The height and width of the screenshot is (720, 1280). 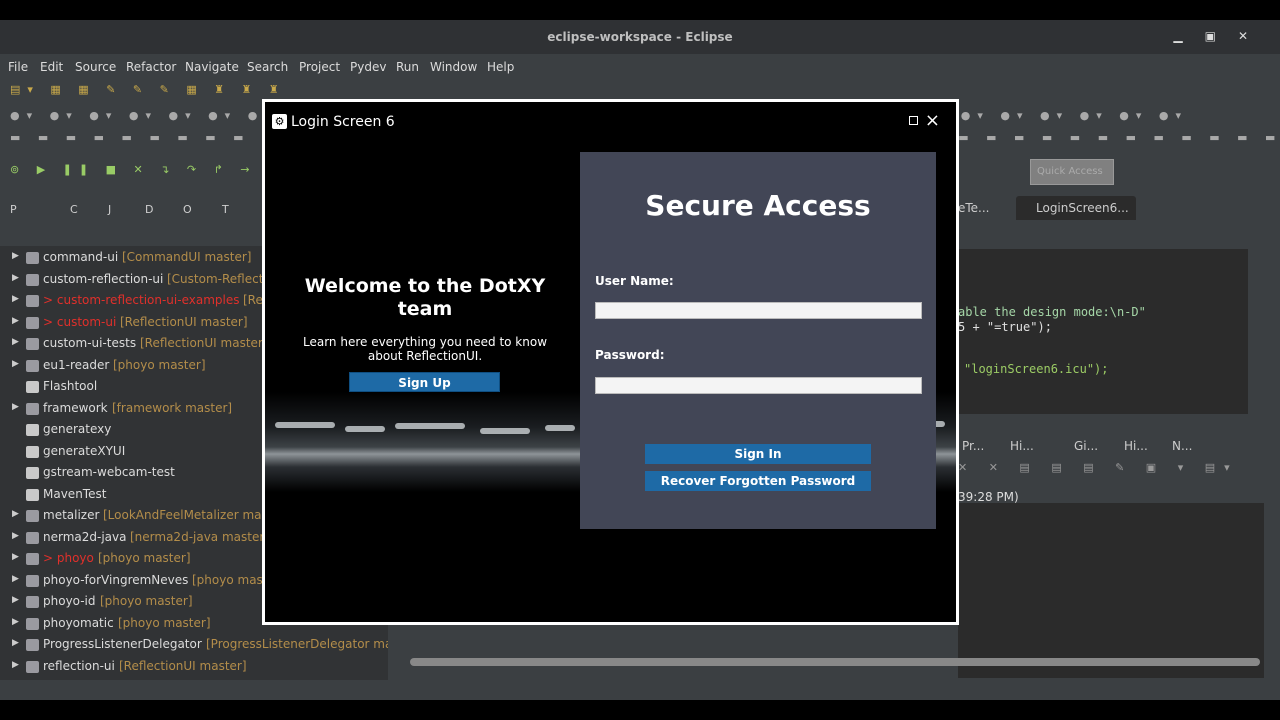 I want to click on menu-help: Help, so click(x=500, y=67).